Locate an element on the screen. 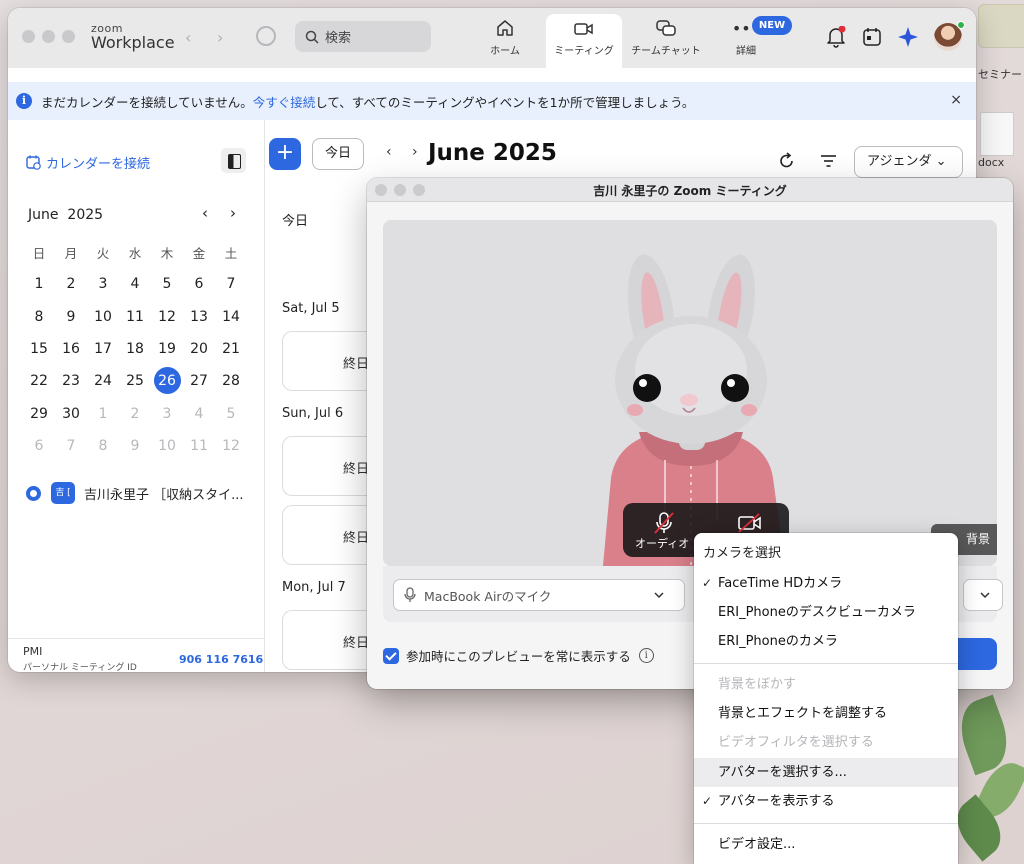  search-box: 検索 is located at coordinates (363, 36).